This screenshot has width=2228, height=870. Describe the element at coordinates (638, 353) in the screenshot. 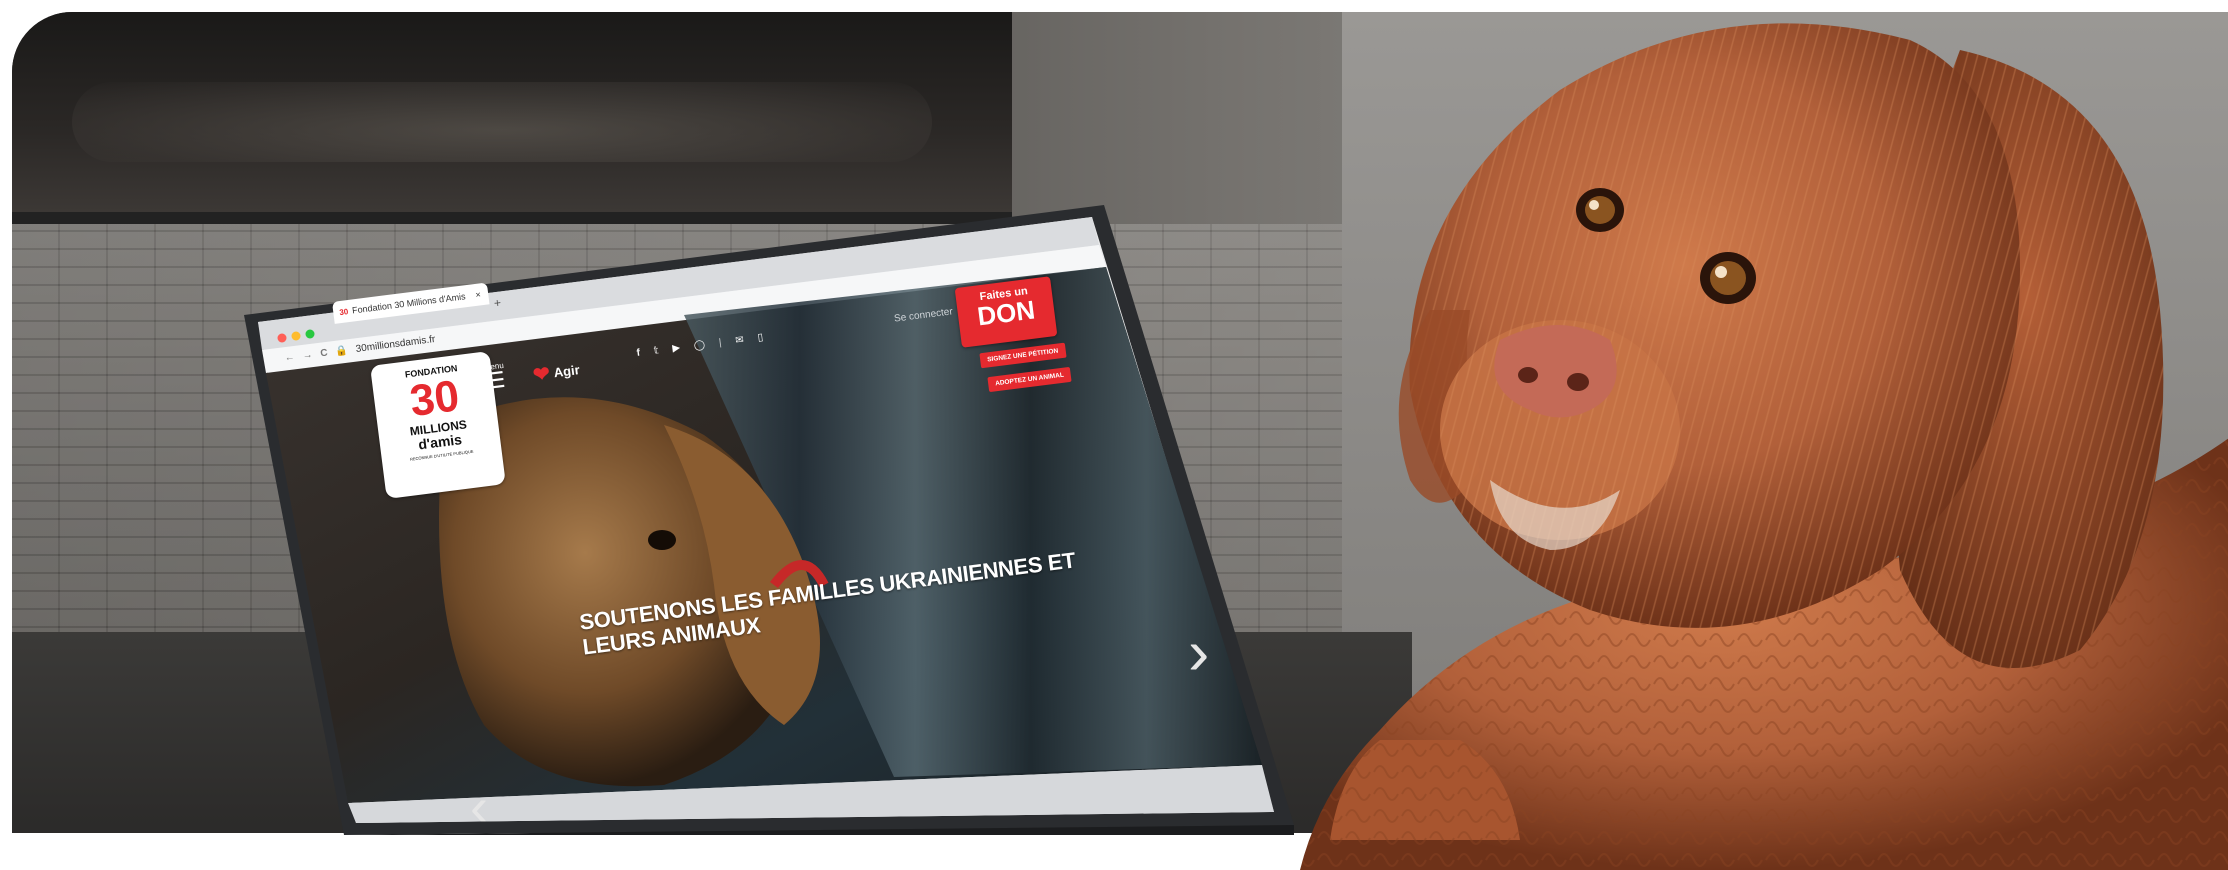

I see `facebook-icon: f` at that location.